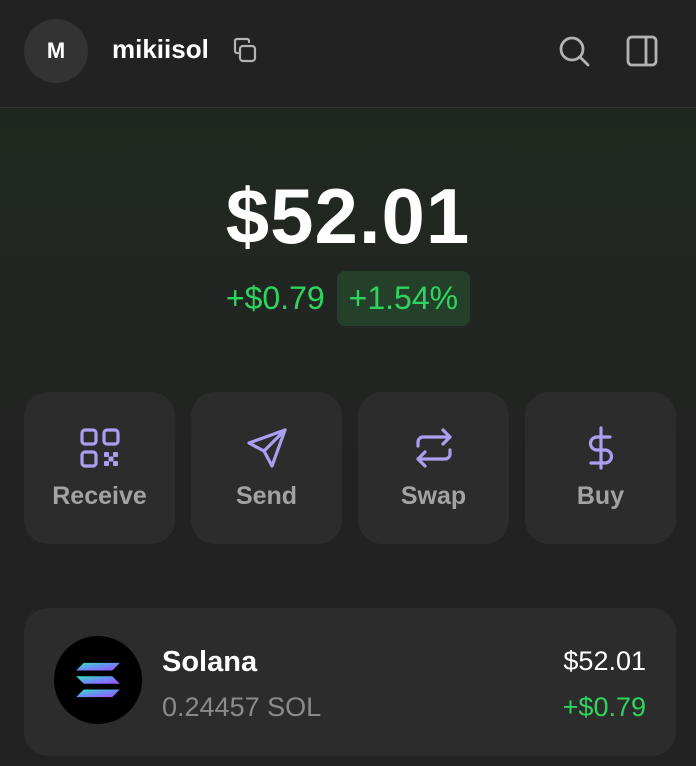 The image size is (696, 766). I want to click on total-balance: $52.01, so click(348, 216).